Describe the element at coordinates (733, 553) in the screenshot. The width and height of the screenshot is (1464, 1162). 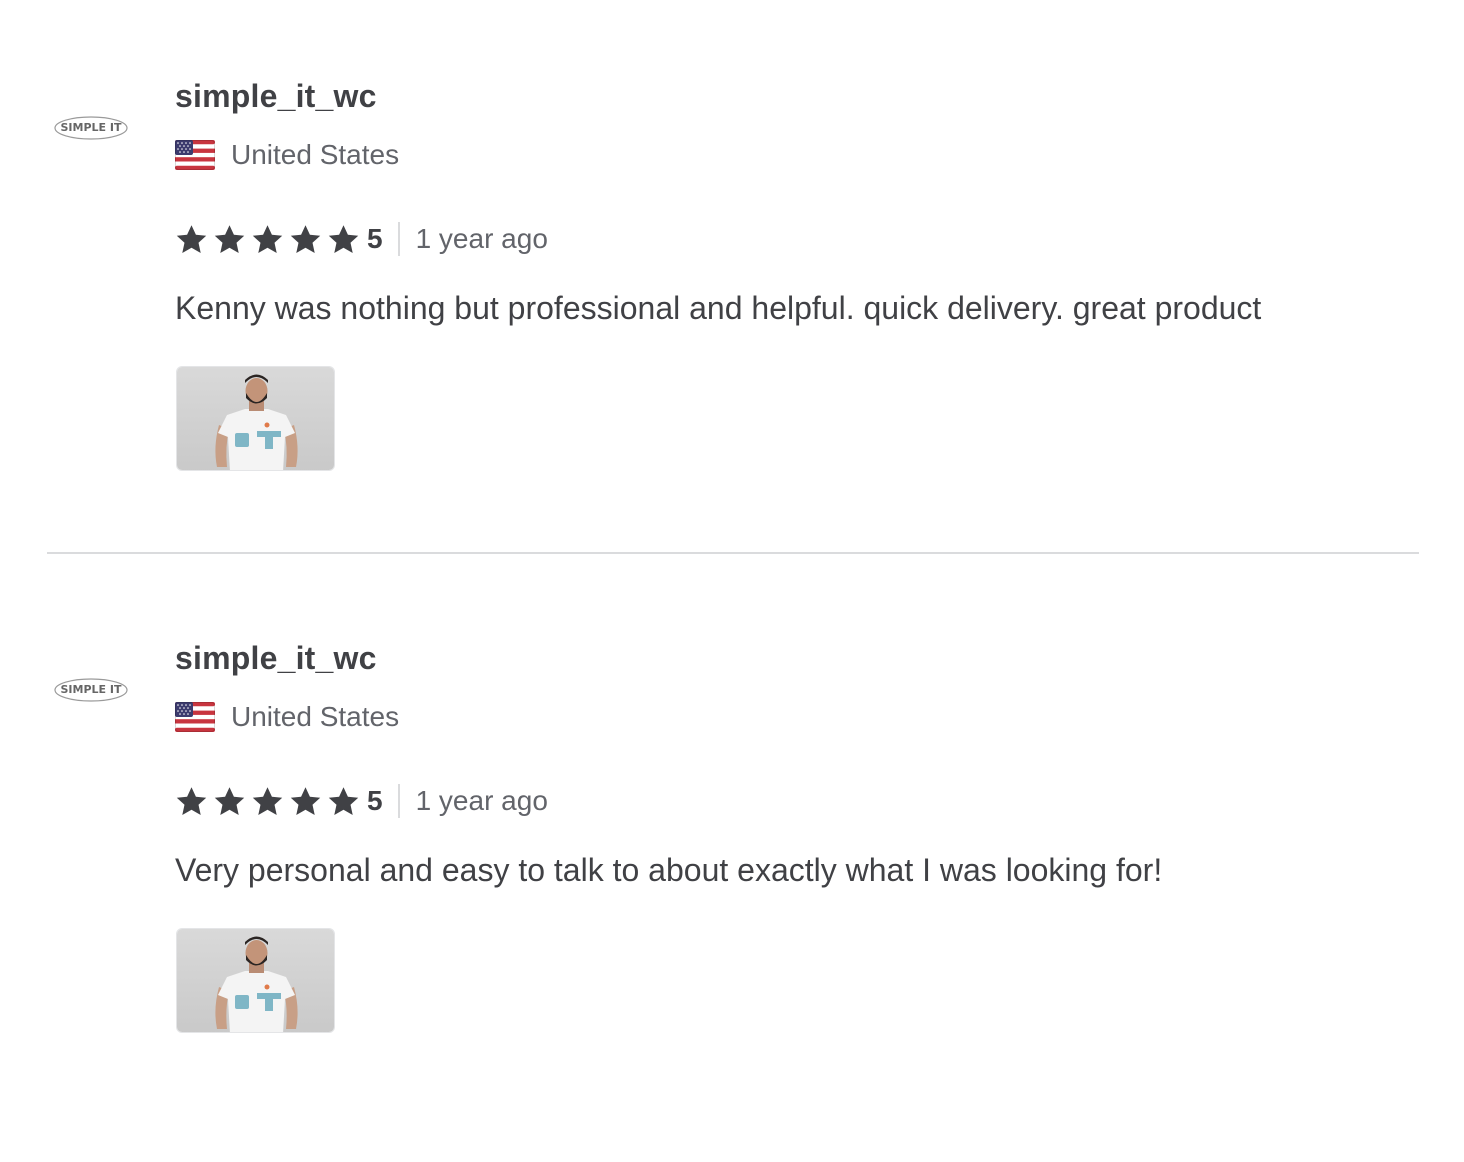
I see `review-divider` at that location.